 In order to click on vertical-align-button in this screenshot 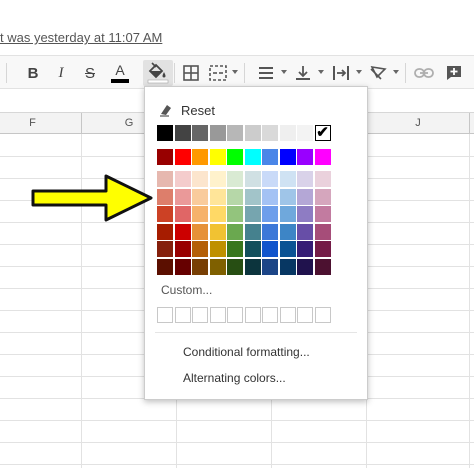, I will do `click(303, 73)`.